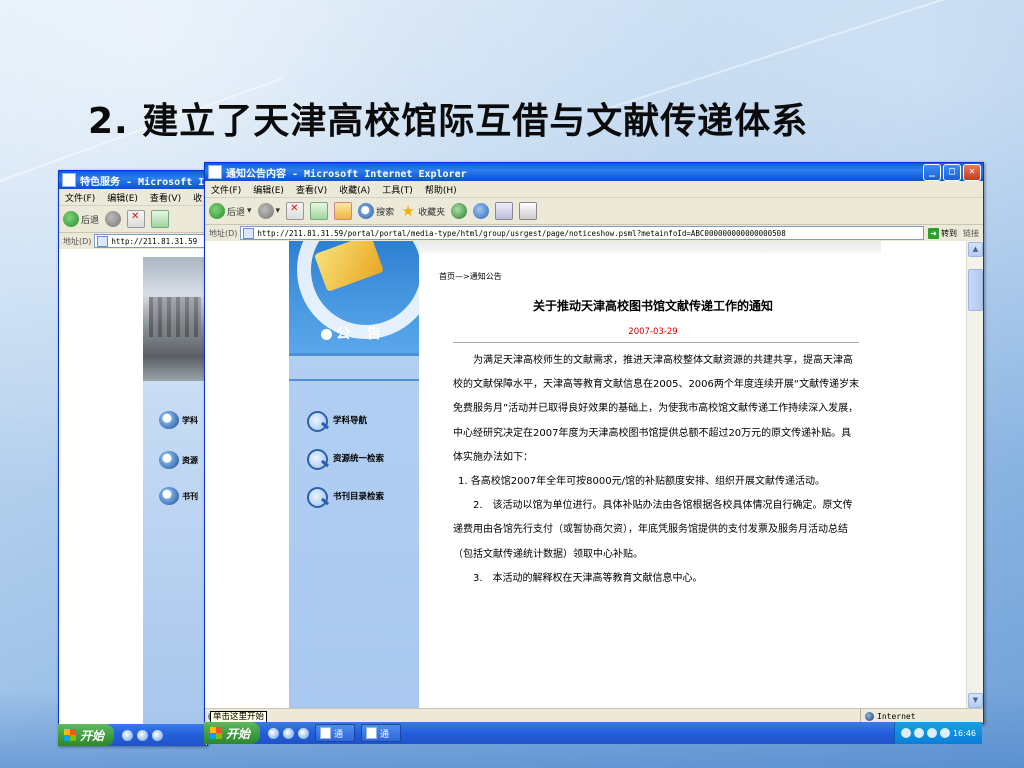 This screenshot has height=768, width=1024. What do you see at coordinates (470, 276) in the screenshot?
I see `breadcrumb: 首页—>通知公告` at bounding box center [470, 276].